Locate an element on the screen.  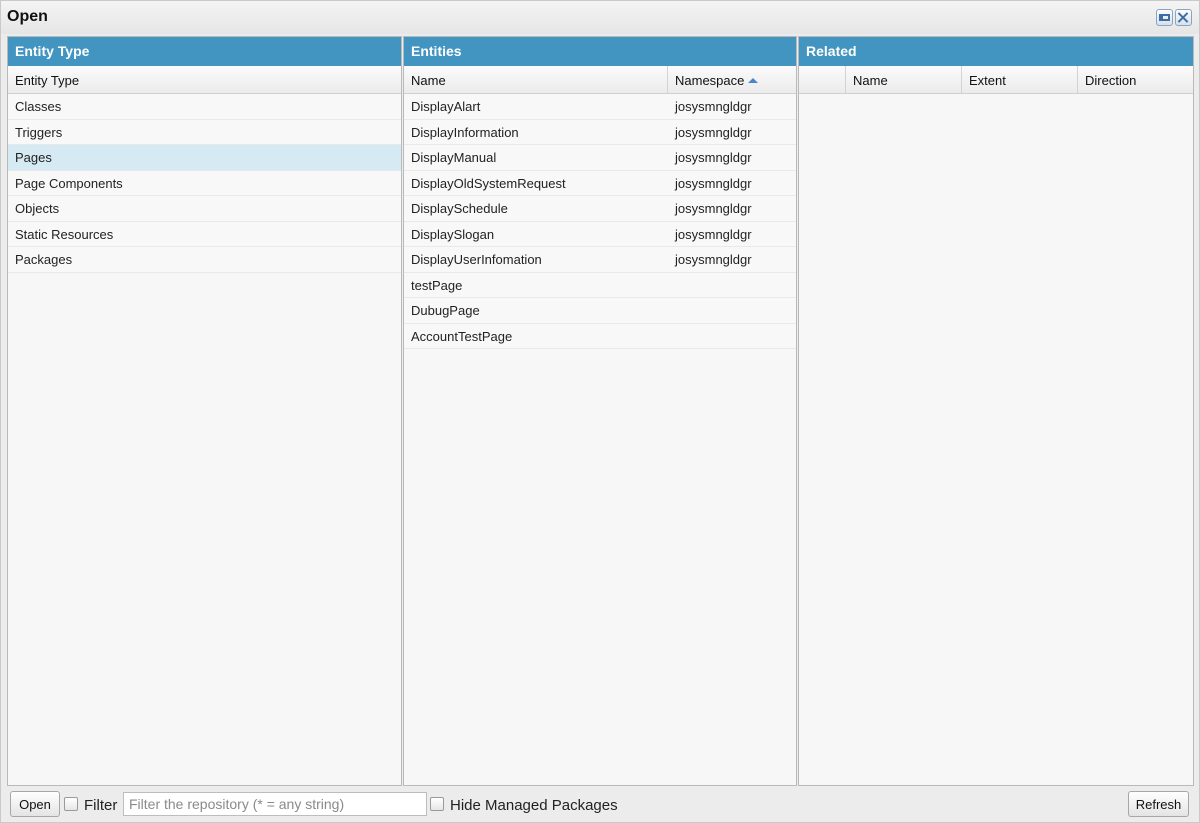
entity-type-item: Triggers is located at coordinates (204, 132).